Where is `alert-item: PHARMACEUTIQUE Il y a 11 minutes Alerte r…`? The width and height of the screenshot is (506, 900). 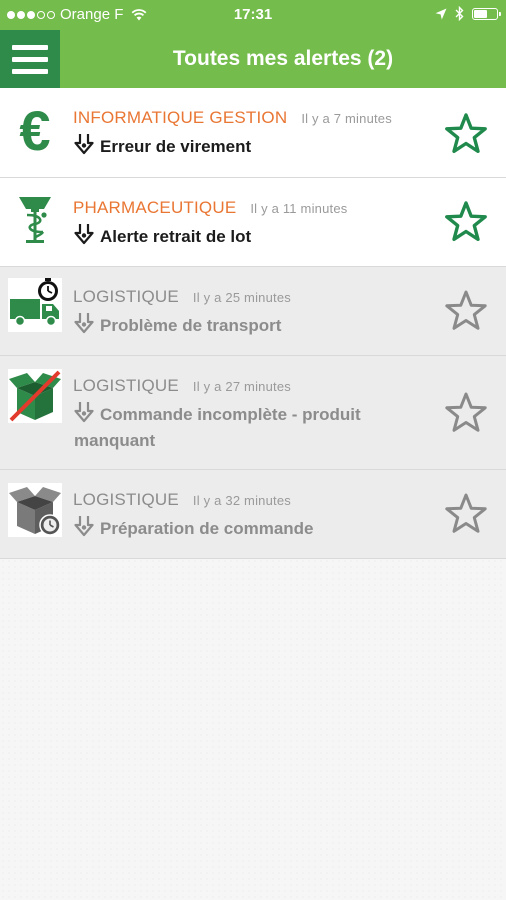
alert-item: PHARMACEUTIQUE Il y a 11 minutes Alerte r… is located at coordinates (253, 222).